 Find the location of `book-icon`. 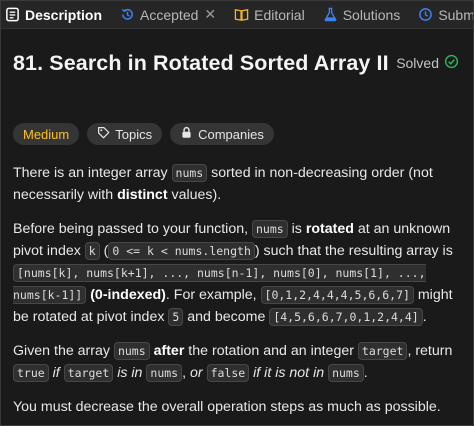

book-icon is located at coordinates (241, 14).